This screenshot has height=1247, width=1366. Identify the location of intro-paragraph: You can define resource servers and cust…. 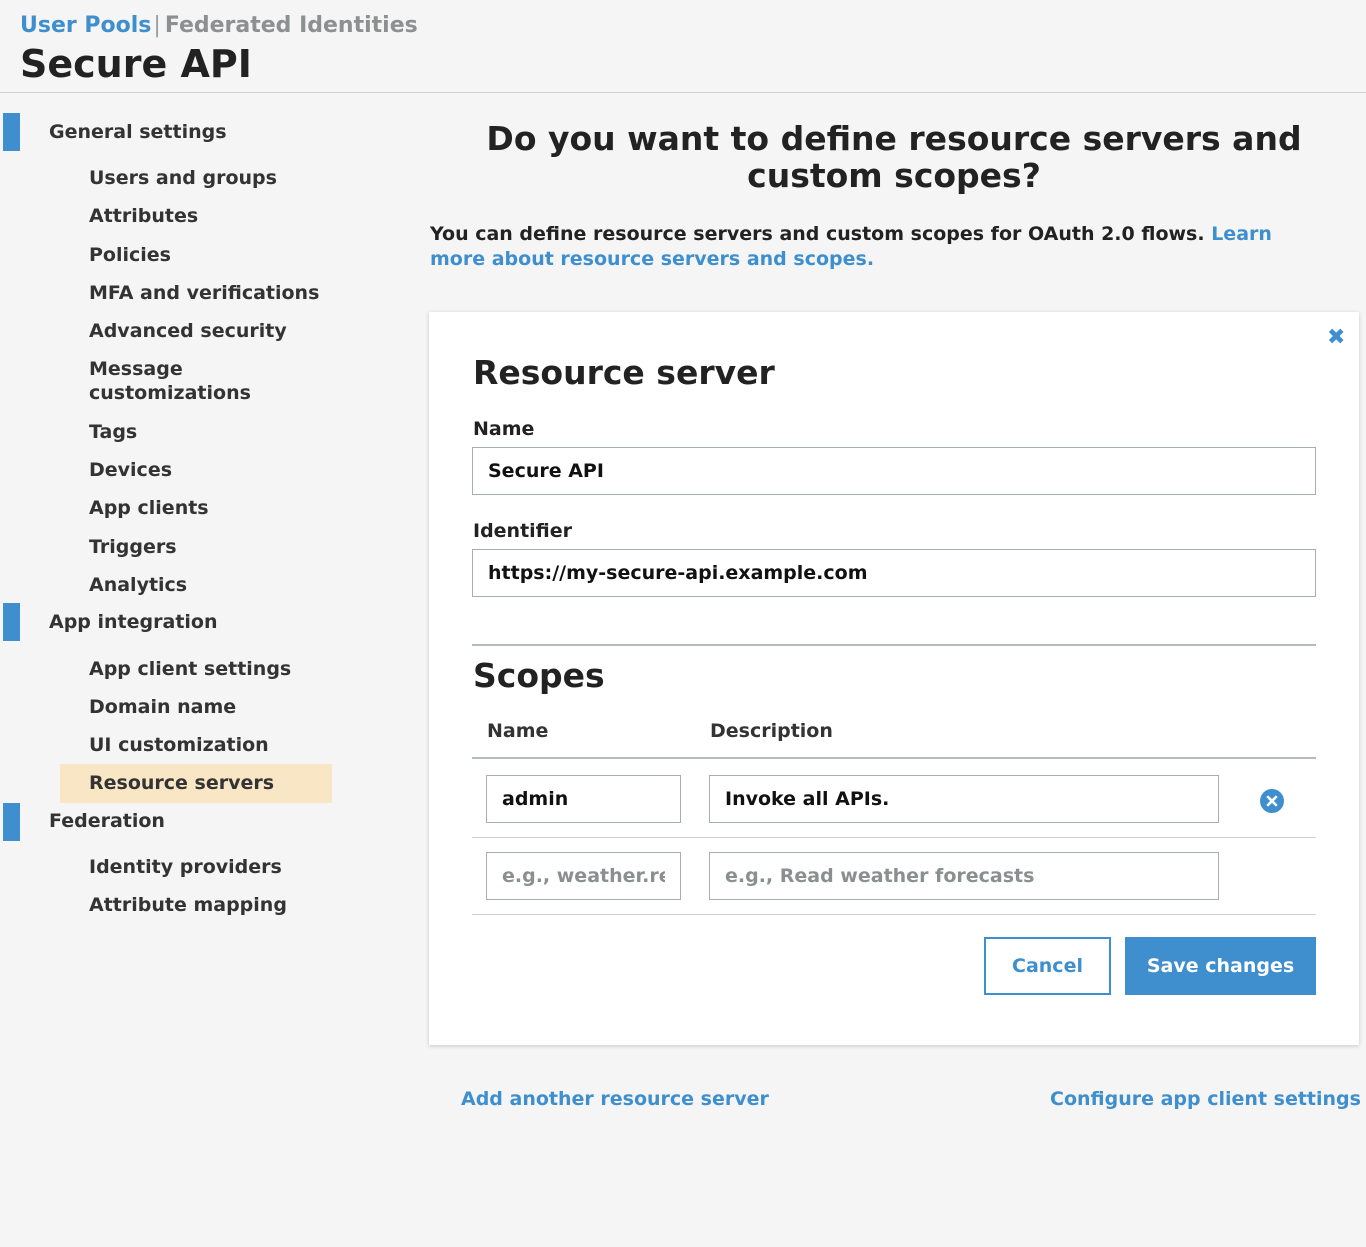
(880, 247).